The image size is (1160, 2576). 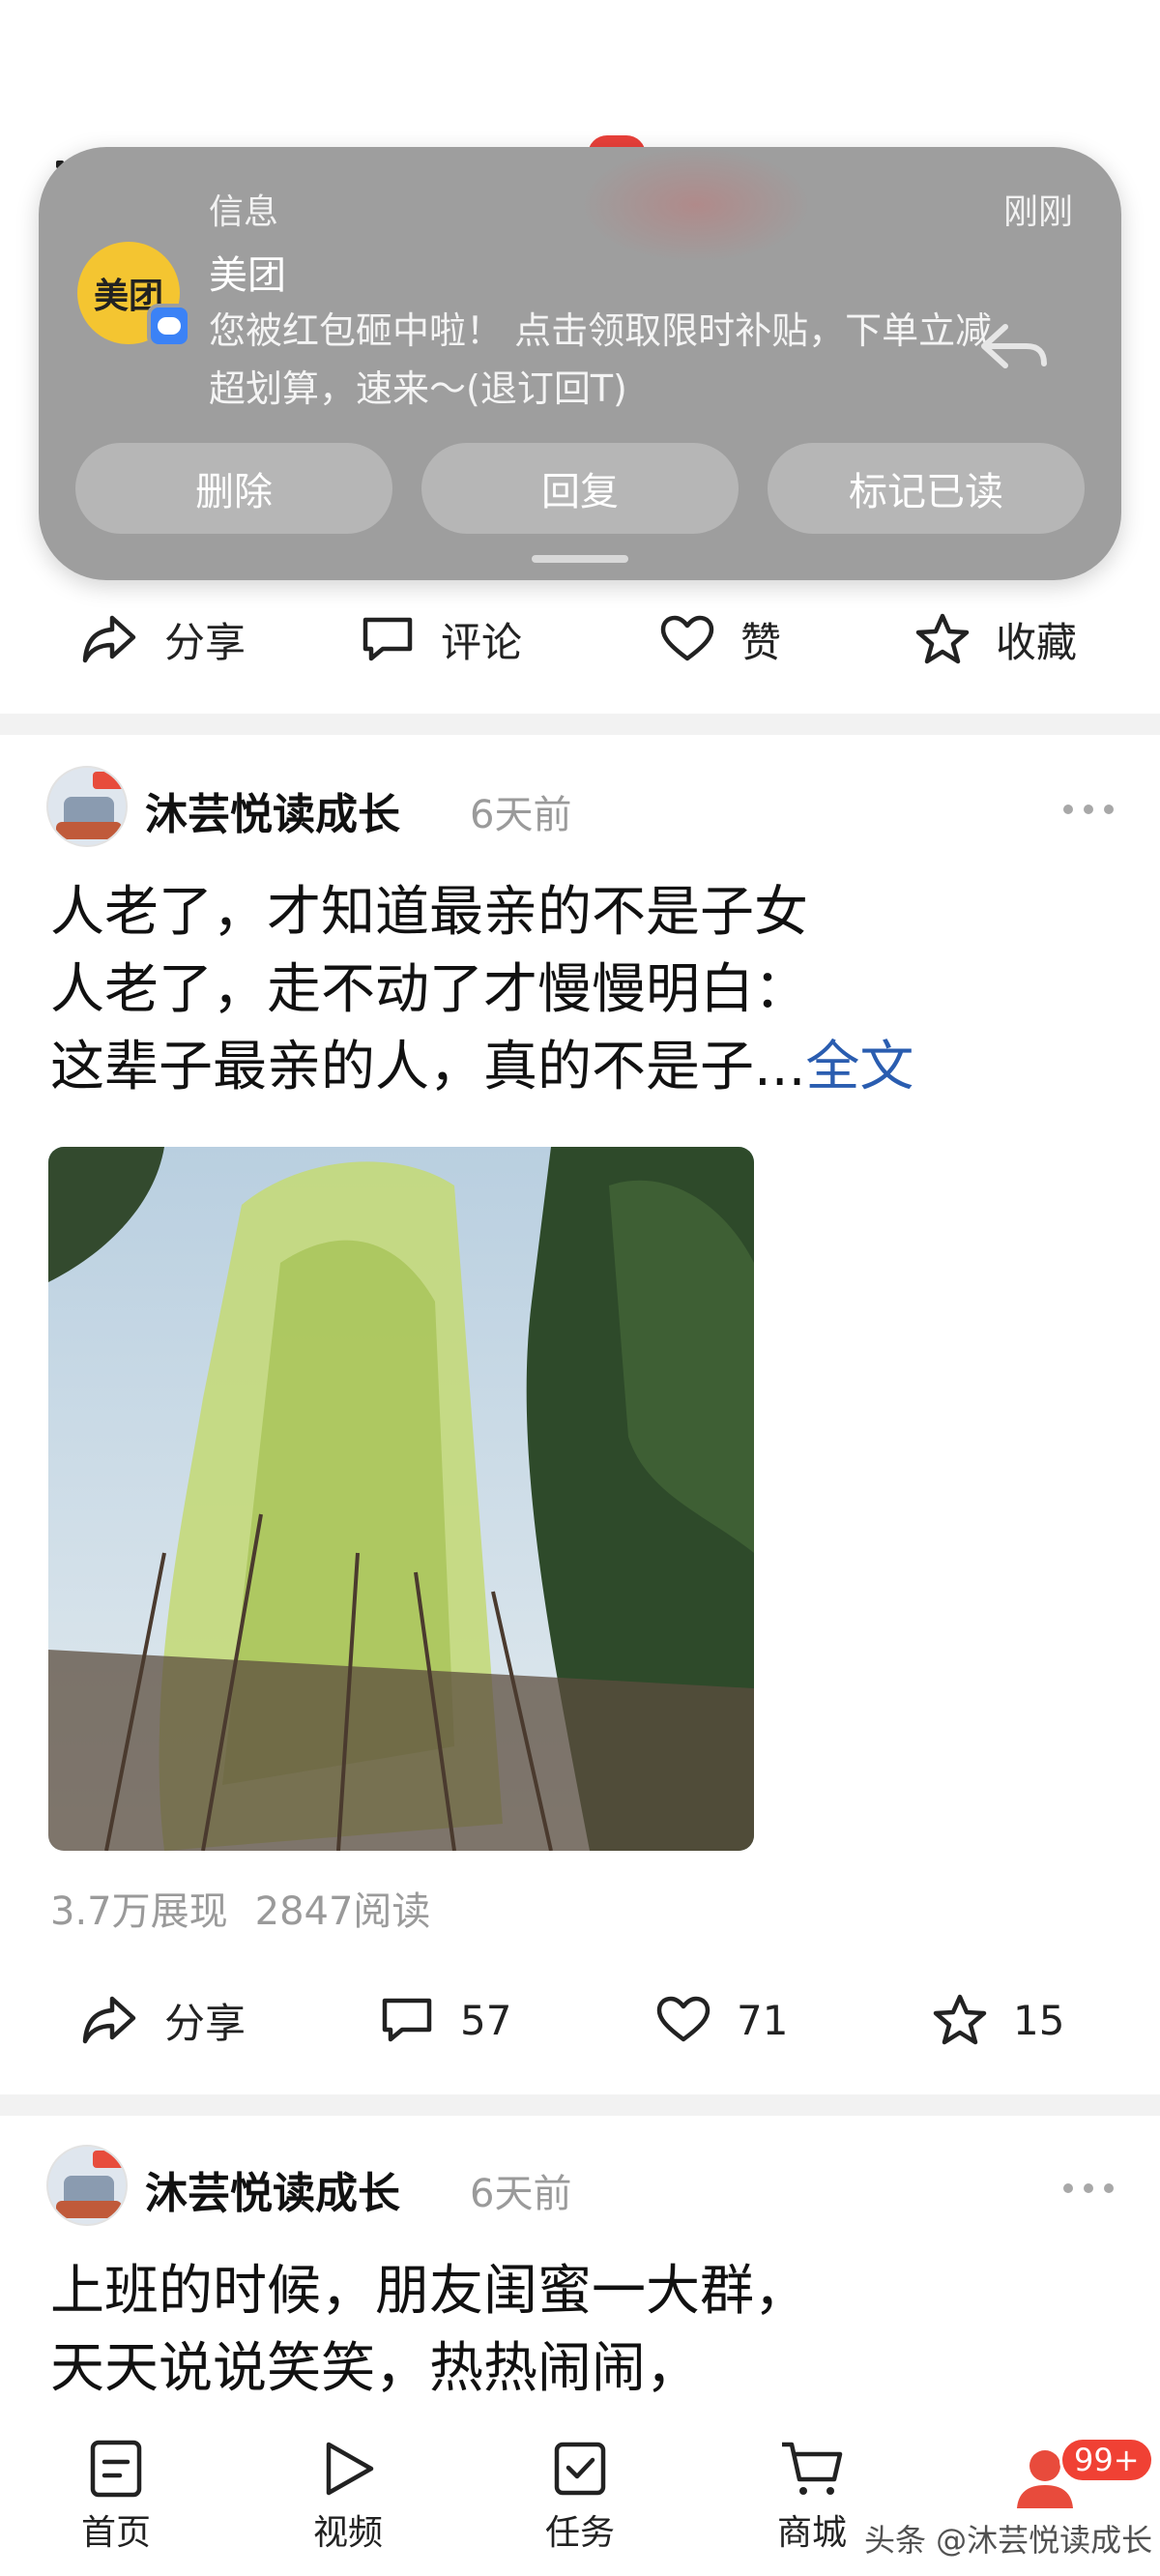 I want to click on comment-button: 评论, so click(x=441, y=639).